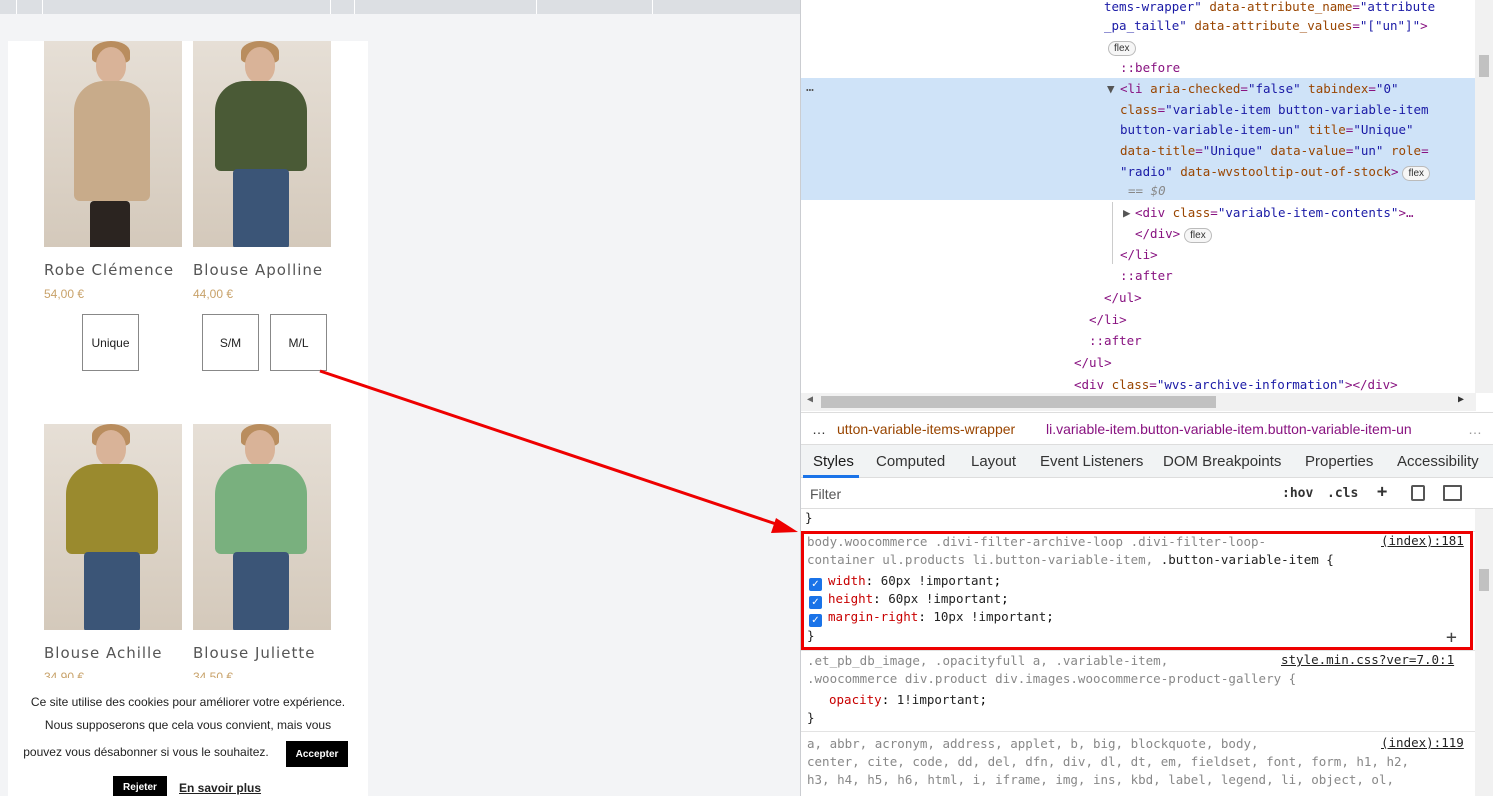  Describe the element at coordinates (1173, 233) in the screenshot. I see `dom-line: </div> flex` at that location.